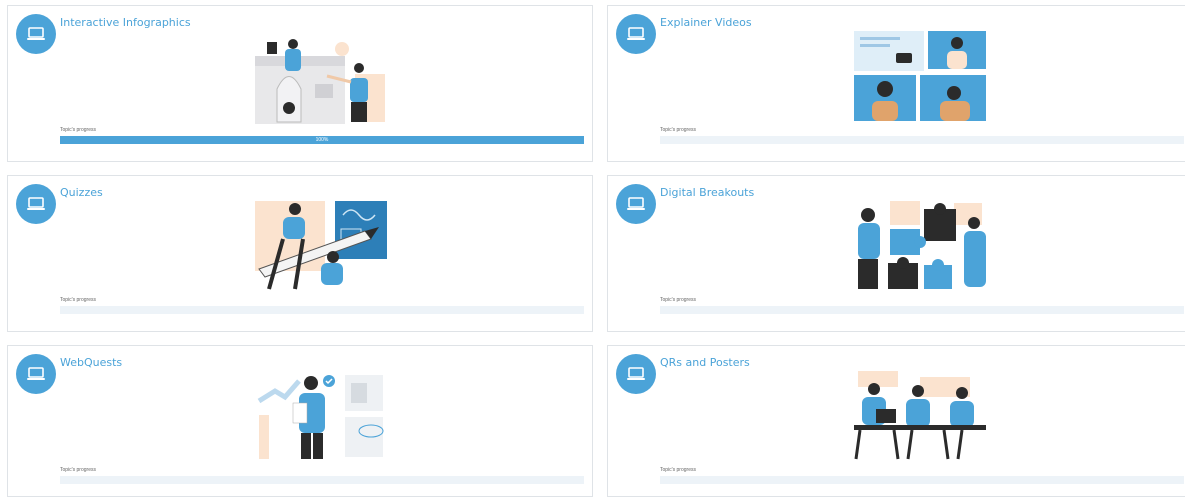 This screenshot has width=1185, height=497. I want to click on progress-fill: 100%, so click(322, 140).